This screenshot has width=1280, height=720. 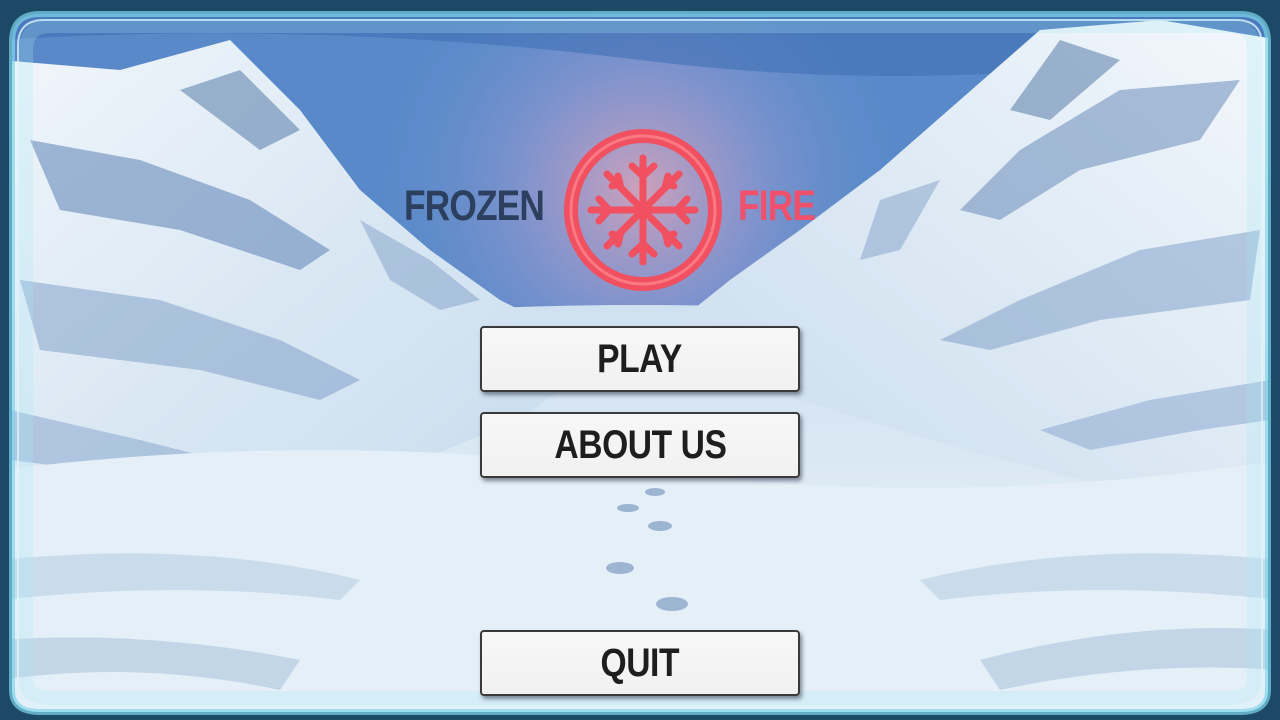 I want to click on about-us-button: ABOUT US, so click(x=640, y=445).